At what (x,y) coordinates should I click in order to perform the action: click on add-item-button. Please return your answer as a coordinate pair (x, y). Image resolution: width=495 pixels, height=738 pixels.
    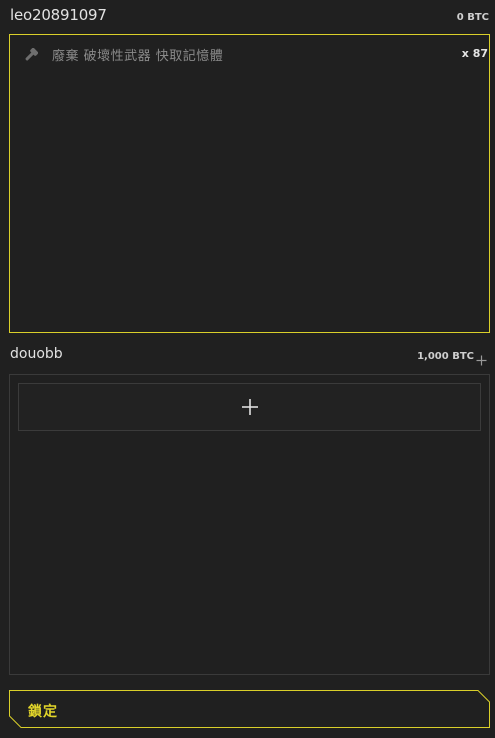
    Looking at the image, I should click on (249, 407).